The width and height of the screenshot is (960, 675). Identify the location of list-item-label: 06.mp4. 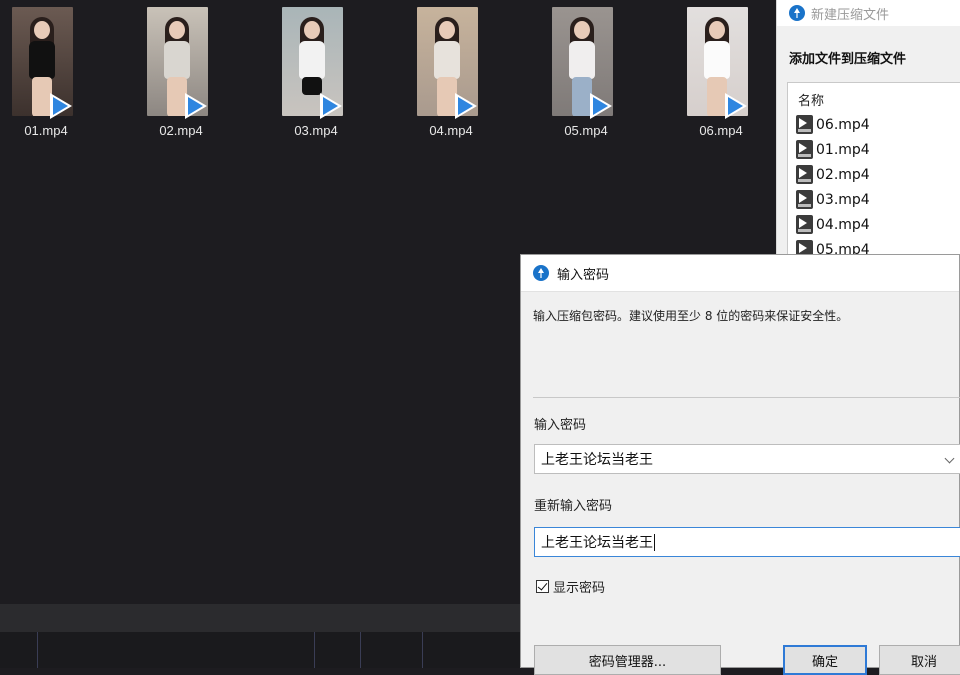
(843, 124).